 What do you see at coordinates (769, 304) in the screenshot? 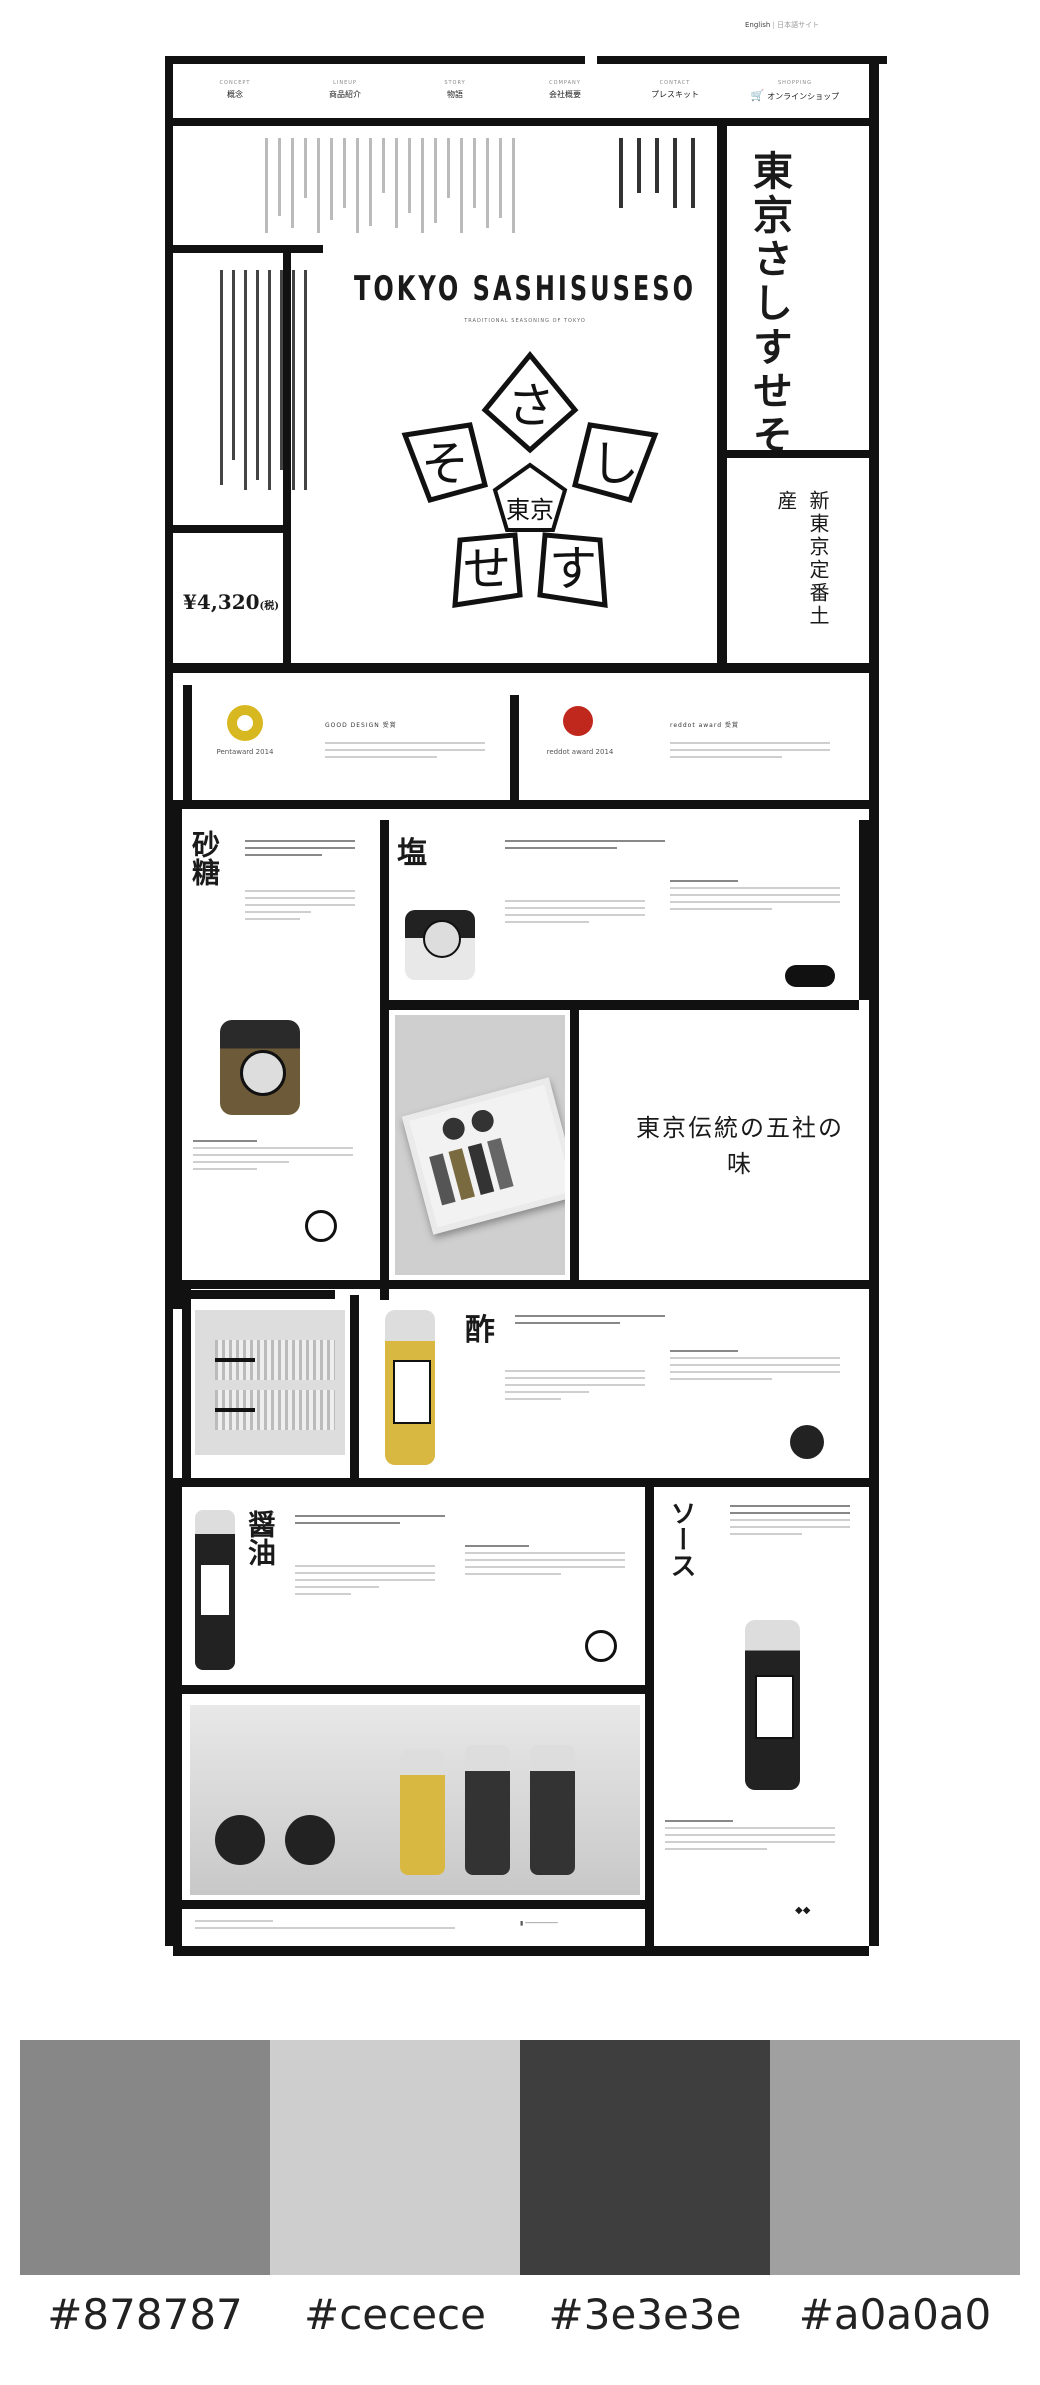
I see `title-jp: 東京さしすせそ` at bounding box center [769, 304].